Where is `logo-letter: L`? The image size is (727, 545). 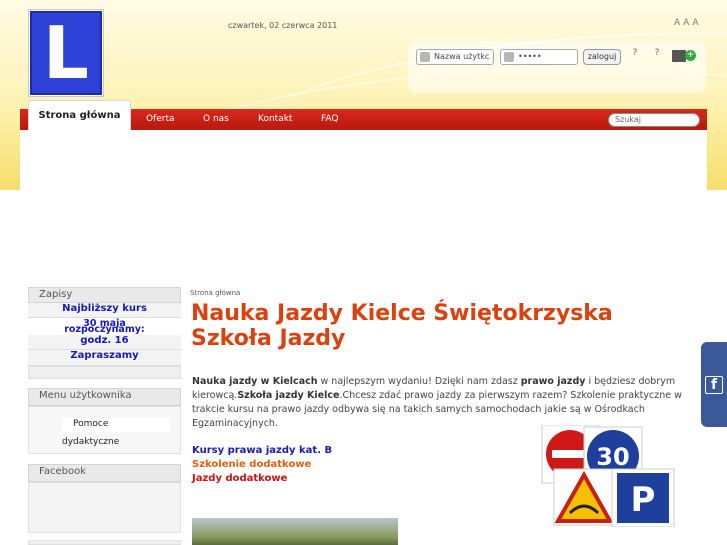 logo-letter: L is located at coordinates (66, 53).